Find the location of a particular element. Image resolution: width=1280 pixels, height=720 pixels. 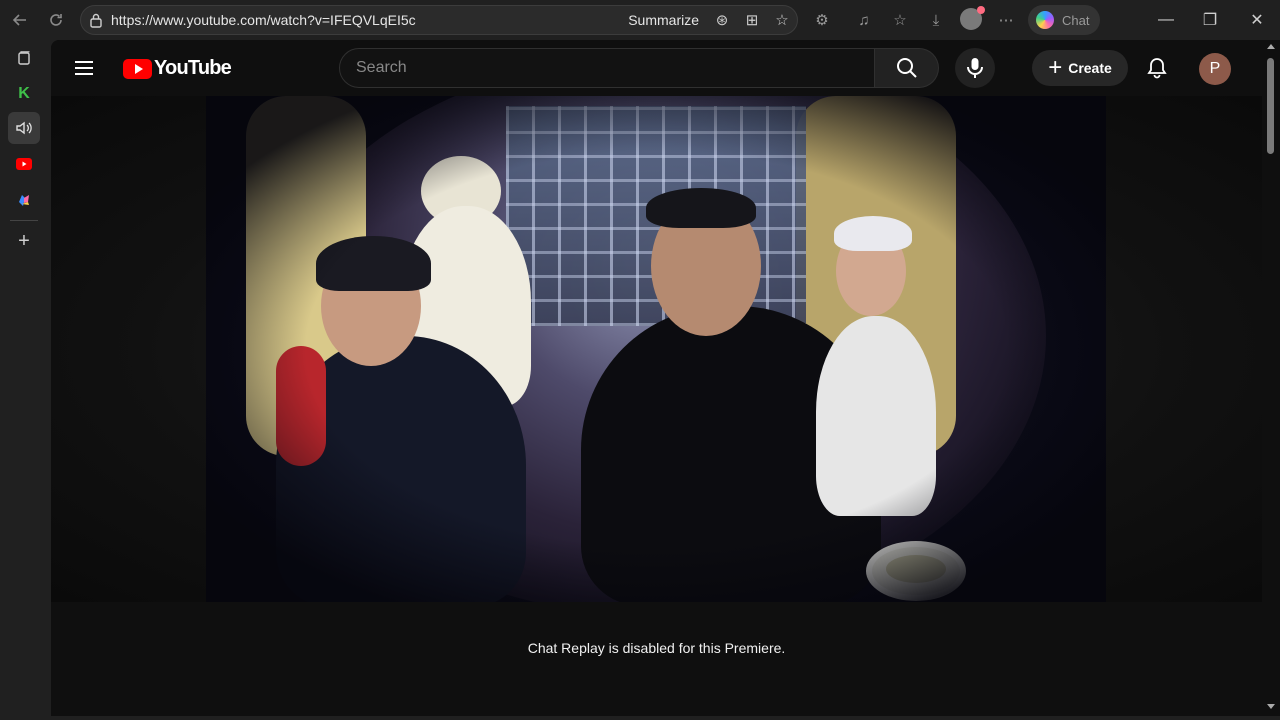

summarize-button: Summarize is located at coordinates (663, 20).